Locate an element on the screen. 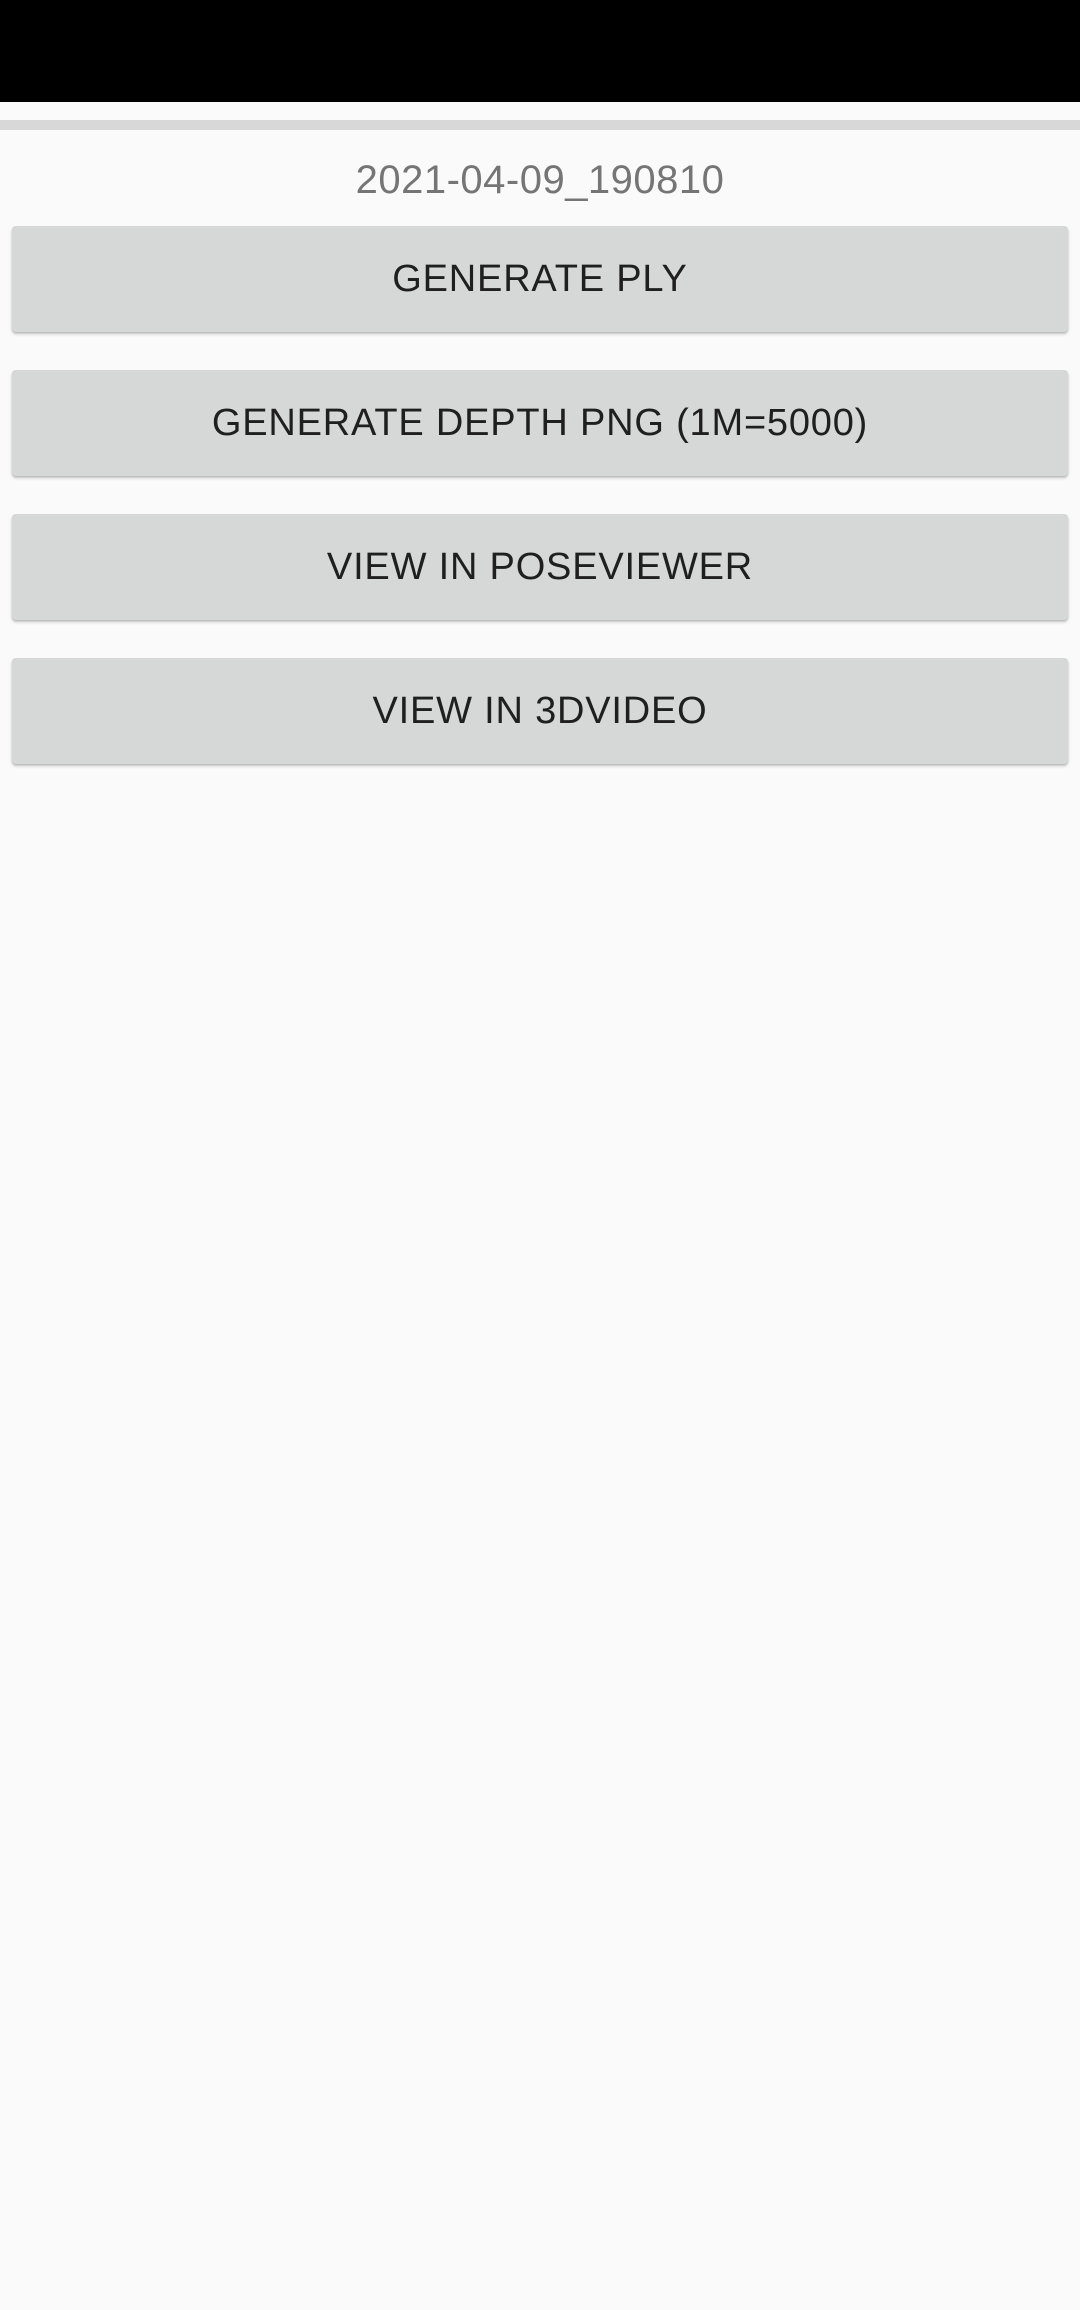 This screenshot has width=1080, height=2310. status-bar is located at coordinates (540, 51).